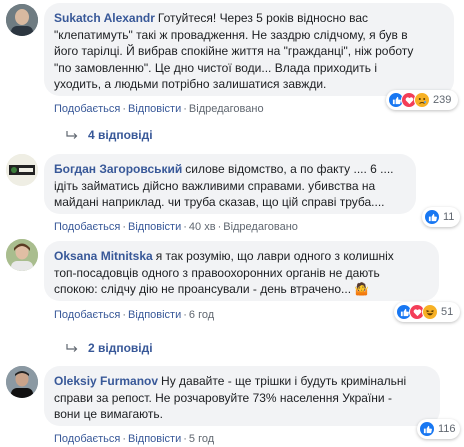 The width and height of the screenshot is (464, 447). Describe the element at coordinates (202, 227) in the screenshot. I see `timestamp: 40 хв` at that location.